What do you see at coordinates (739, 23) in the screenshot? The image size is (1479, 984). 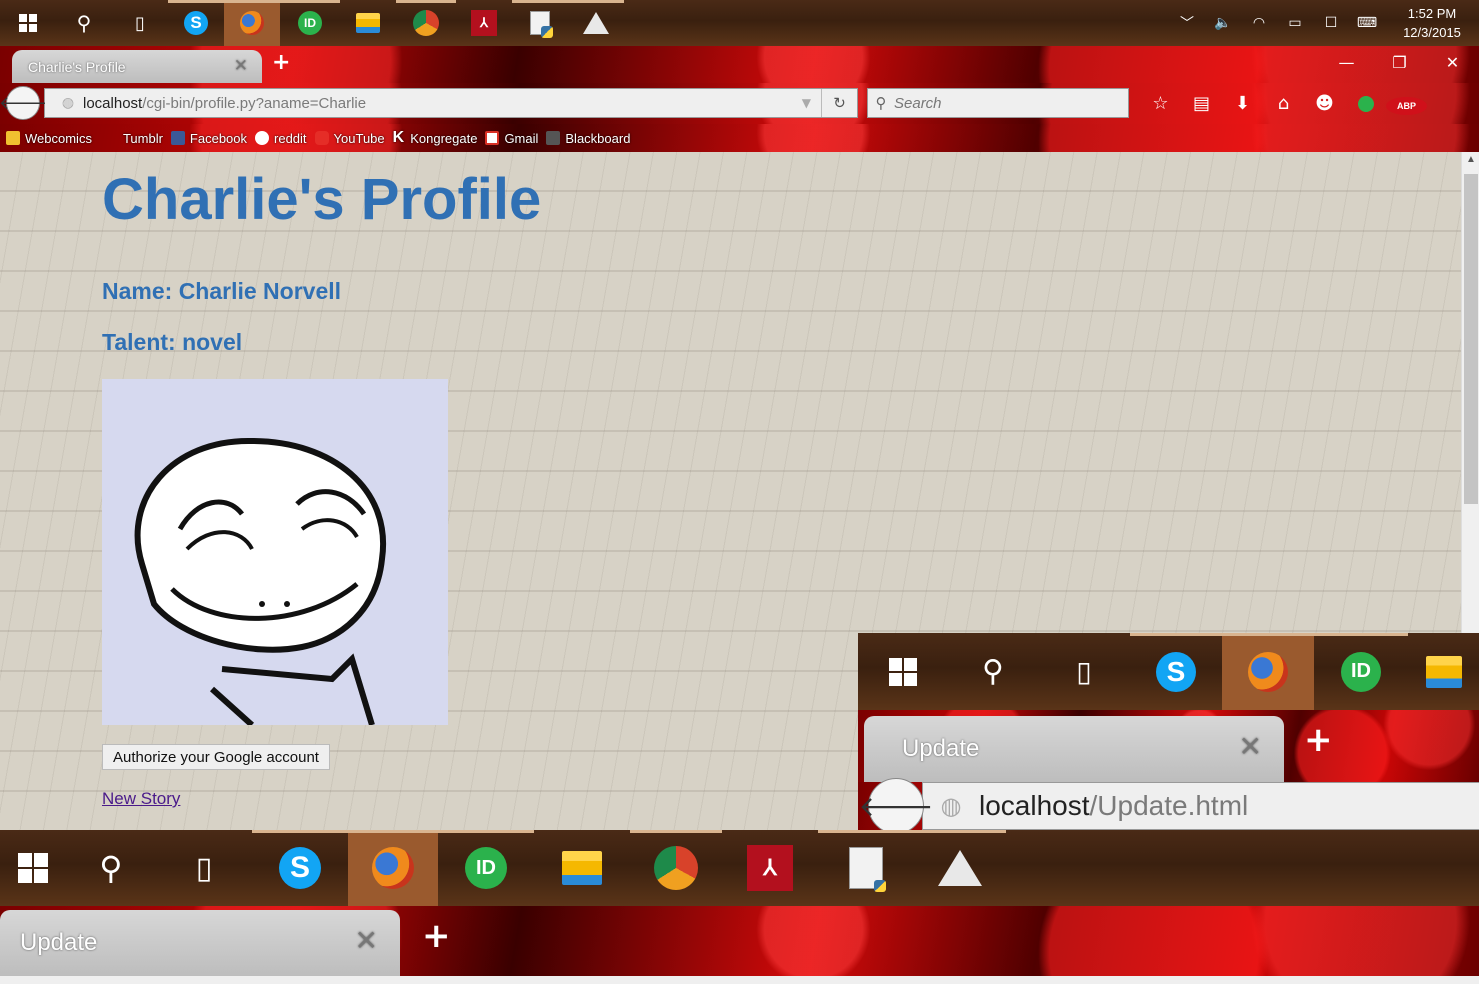 I see `top-taskbar: ⚲ ▯ S ID ⅄ ﹀ 🔈 ◠ ▭ ☐ ⌨ 1:52 PM 12/3/2015` at bounding box center [739, 23].